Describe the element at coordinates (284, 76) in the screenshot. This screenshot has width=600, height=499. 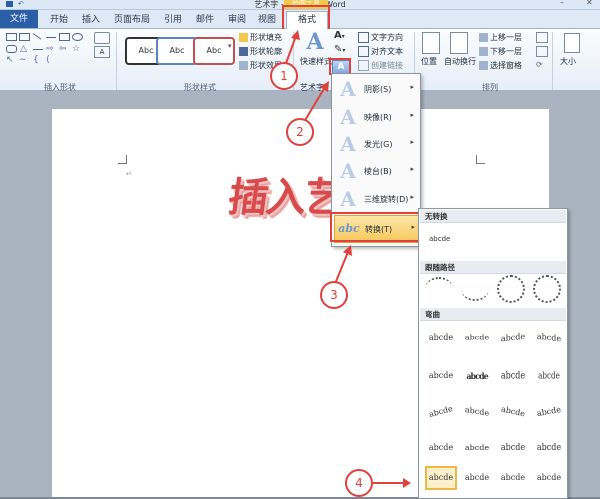
I see `annotation-circle-1: 1` at that location.